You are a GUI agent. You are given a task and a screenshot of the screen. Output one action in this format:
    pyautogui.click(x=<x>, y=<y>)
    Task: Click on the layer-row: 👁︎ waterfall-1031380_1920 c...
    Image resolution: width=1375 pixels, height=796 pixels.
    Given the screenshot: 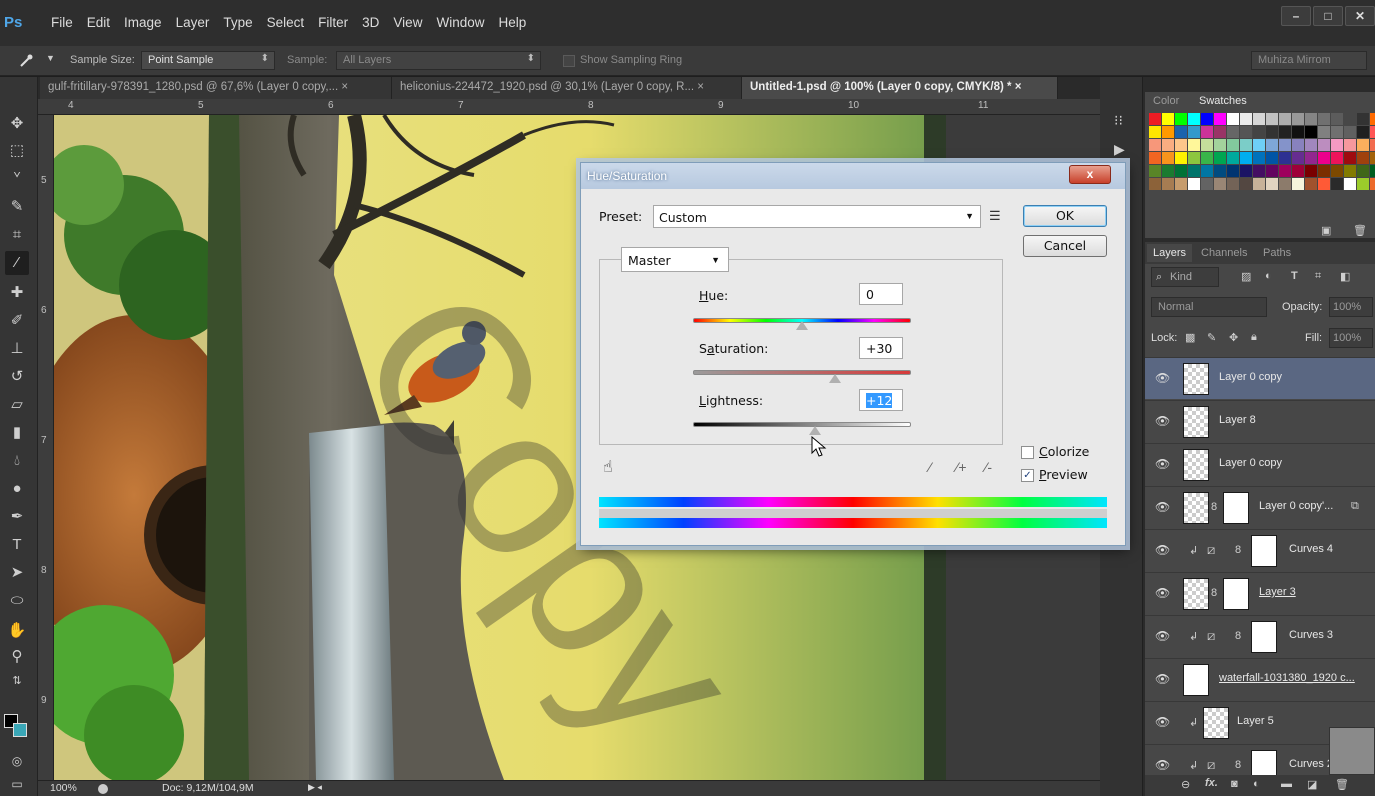 What is the action you would take?
    pyautogui.click(x=1260, y=679)
    